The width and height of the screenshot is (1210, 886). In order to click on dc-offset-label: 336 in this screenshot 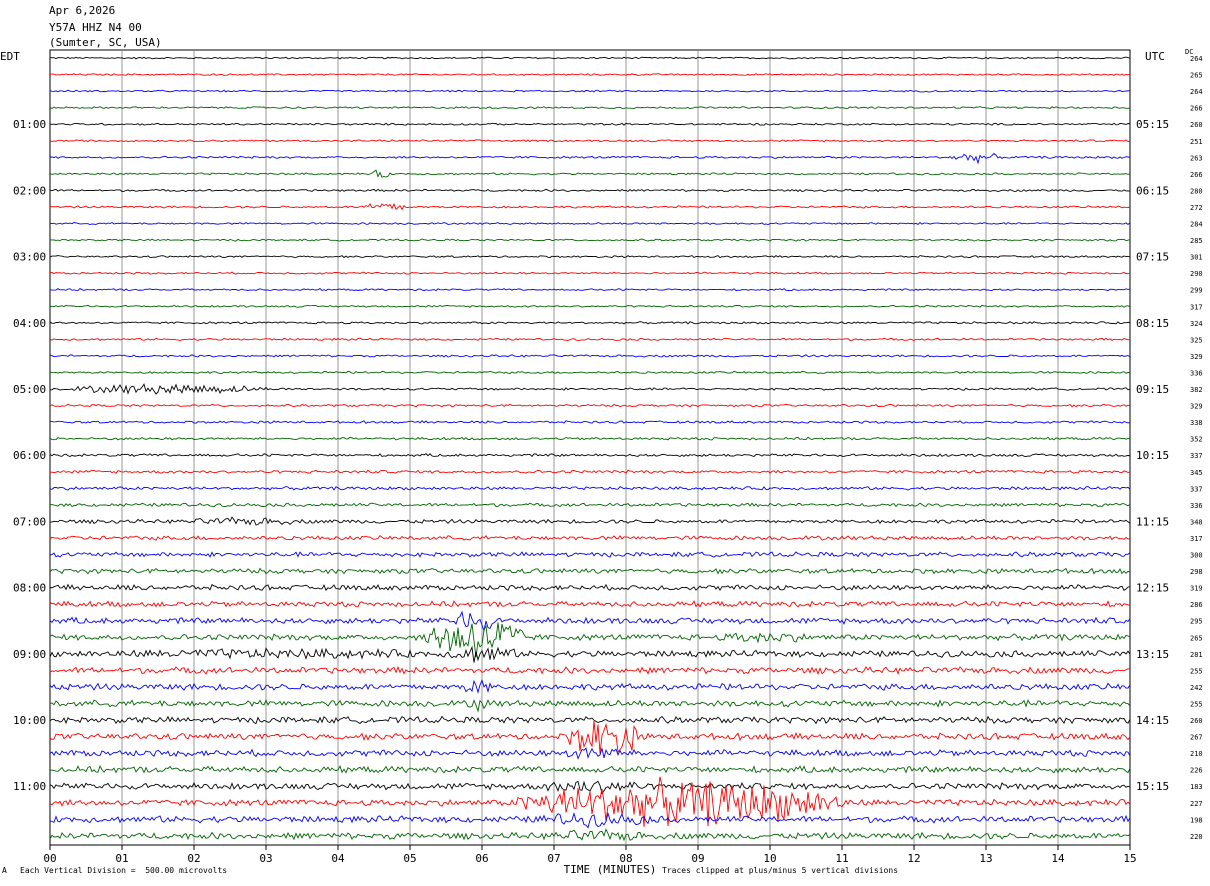, I will do `click(1196, 373)`.